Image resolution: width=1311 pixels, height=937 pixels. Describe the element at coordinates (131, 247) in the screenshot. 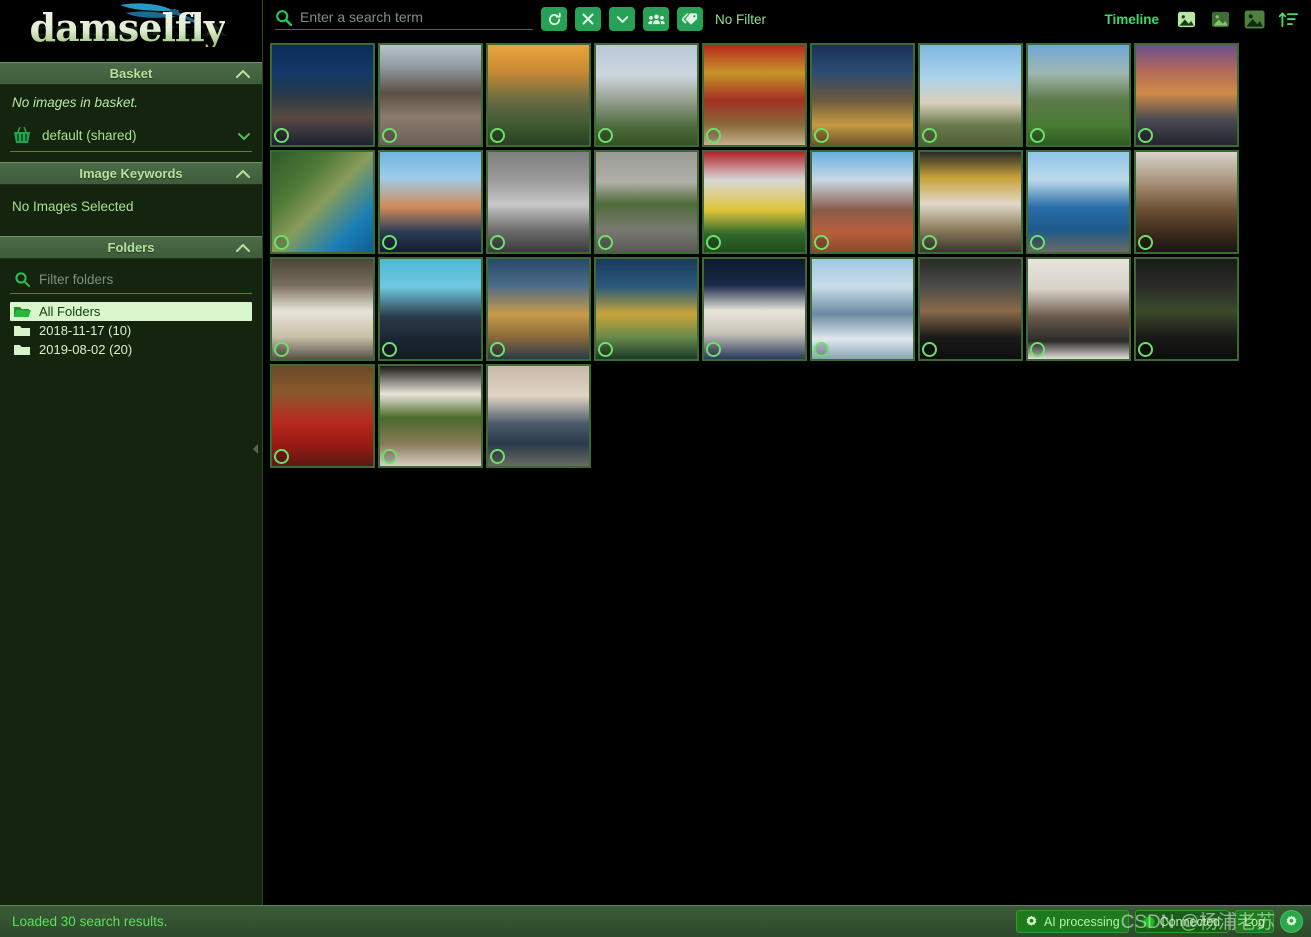

I see `panel-header-folders: Folders` at that location.